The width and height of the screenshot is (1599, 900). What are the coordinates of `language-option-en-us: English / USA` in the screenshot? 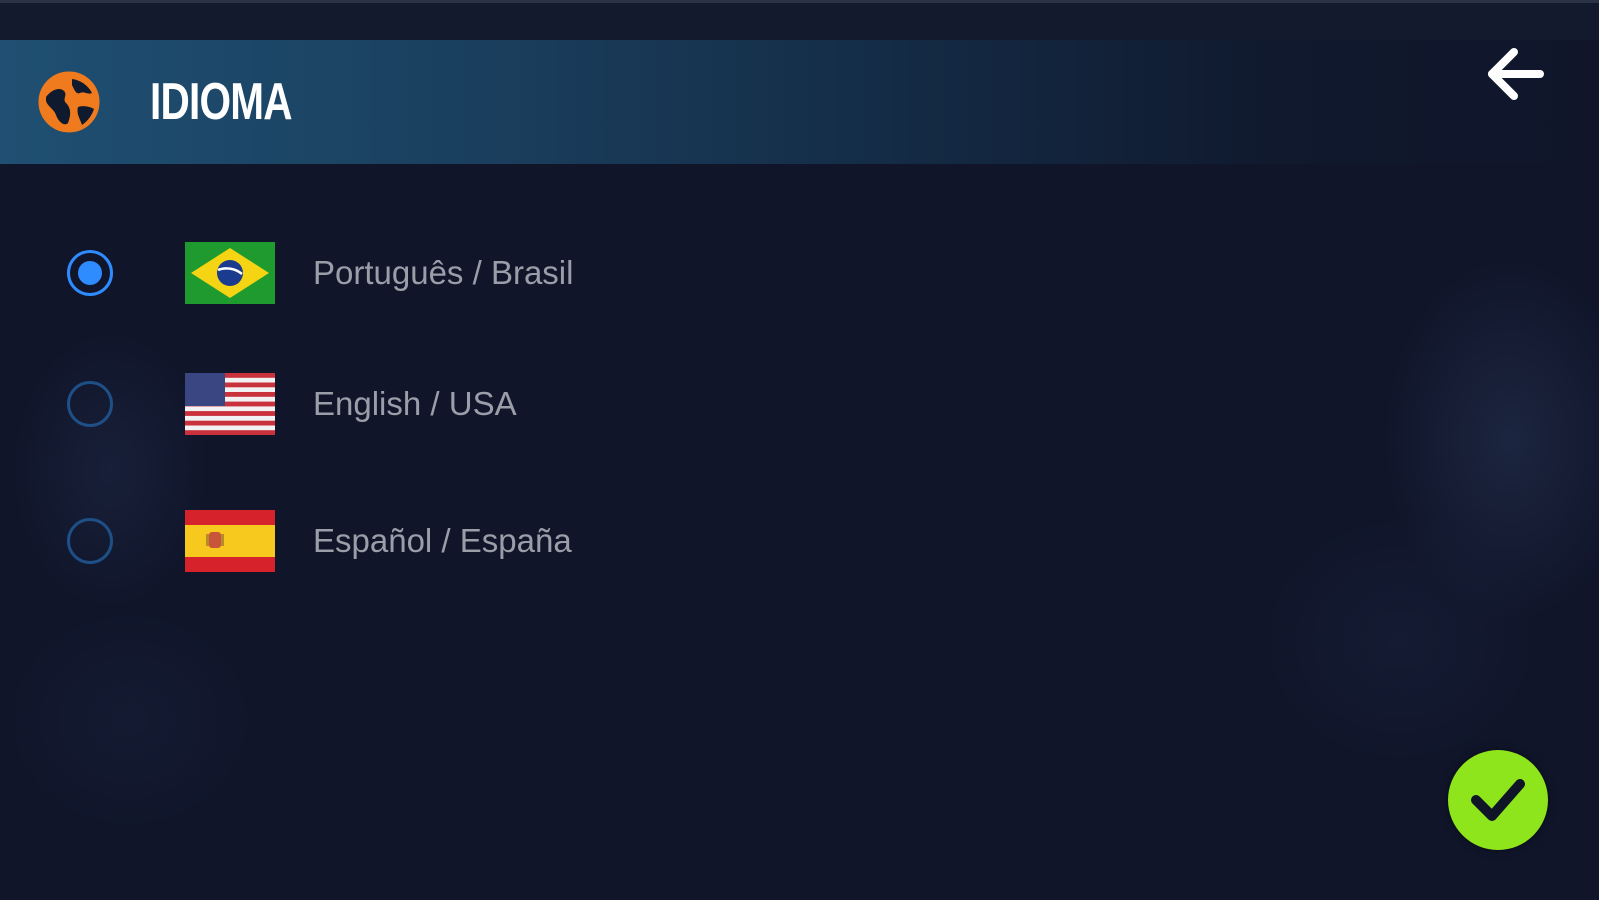 It's located at (420, 403).